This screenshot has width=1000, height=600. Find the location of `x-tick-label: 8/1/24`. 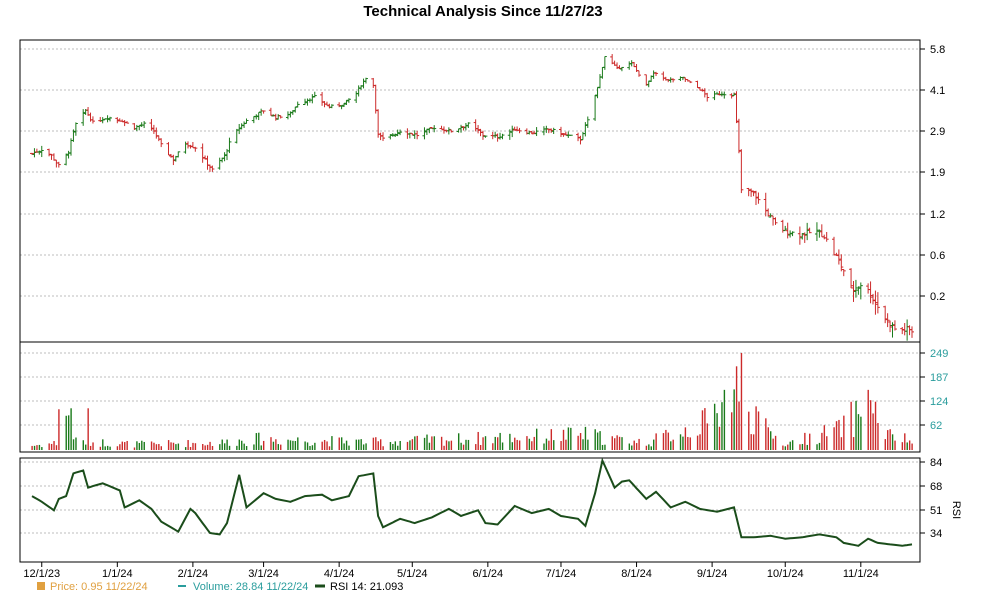

x-tick-label: 8/1/24 is located at coordinates (636, 574).